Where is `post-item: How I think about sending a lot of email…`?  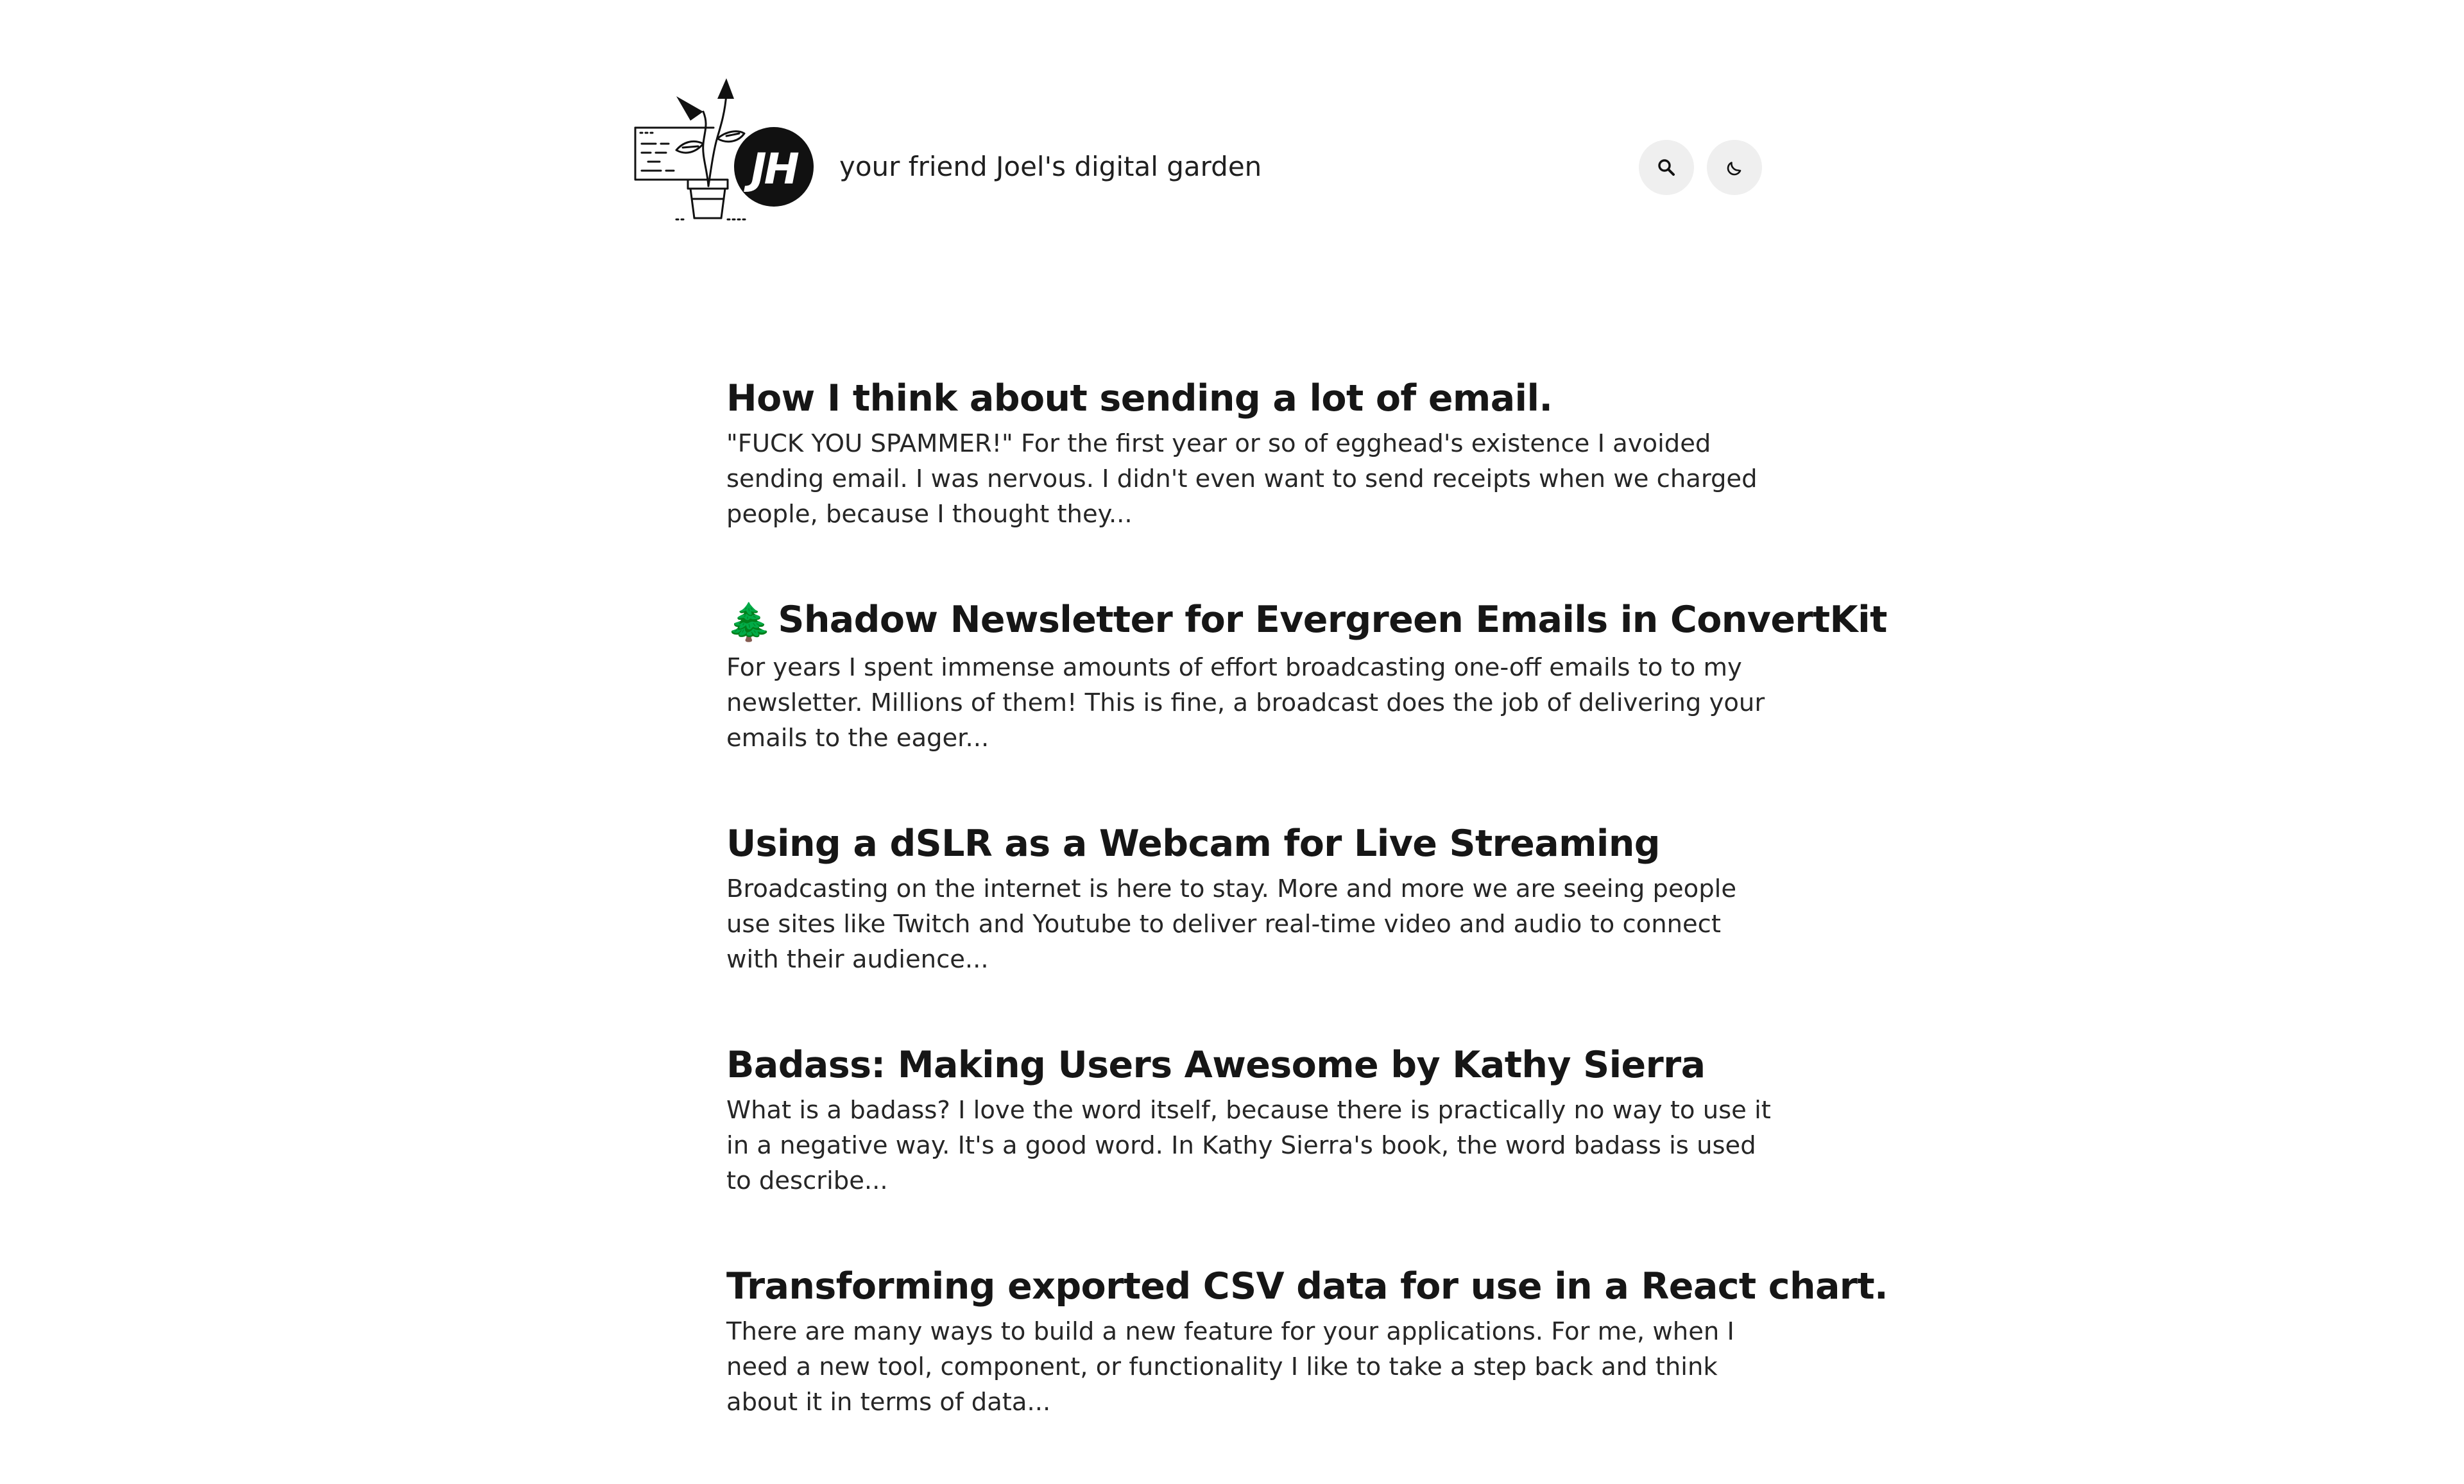
post-item: How I think about sending a lot of email… is located at coordinates (1249, 454).